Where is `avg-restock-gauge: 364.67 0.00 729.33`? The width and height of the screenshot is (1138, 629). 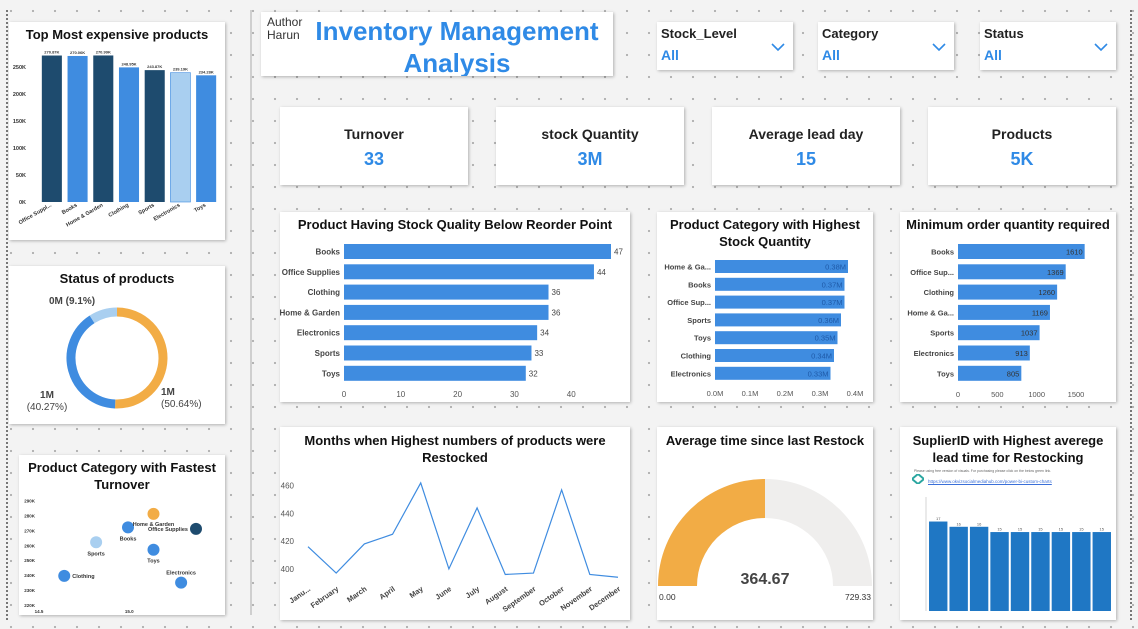 avg-restock-gauge: 364.67 0.00 729.33 is located at coordinates (765, 540).